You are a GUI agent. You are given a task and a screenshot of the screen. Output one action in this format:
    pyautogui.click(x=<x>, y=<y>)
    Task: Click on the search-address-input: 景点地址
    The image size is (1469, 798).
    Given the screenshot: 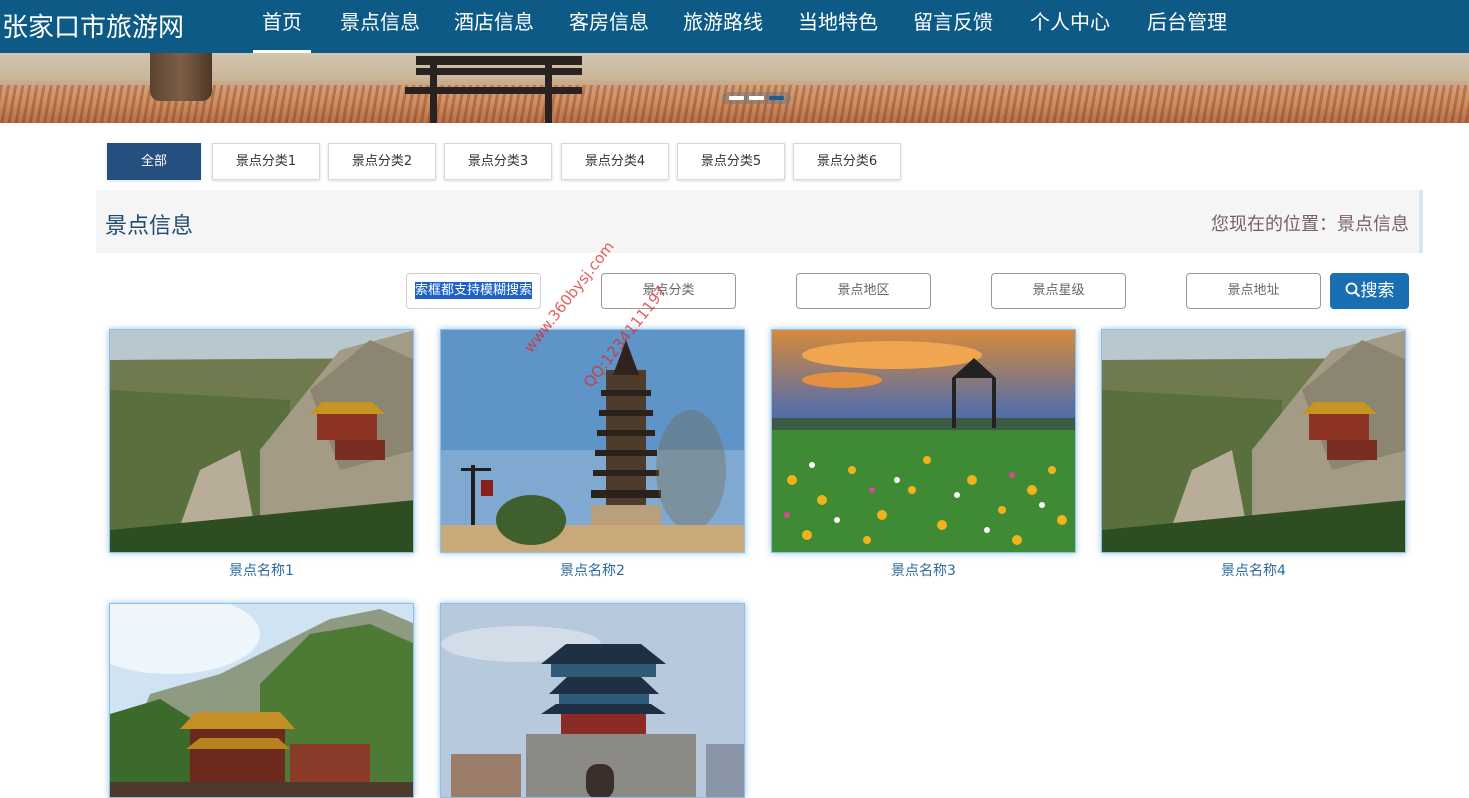 What is the action you would take?
    pyautogui.click(x=1253, y=291)
    